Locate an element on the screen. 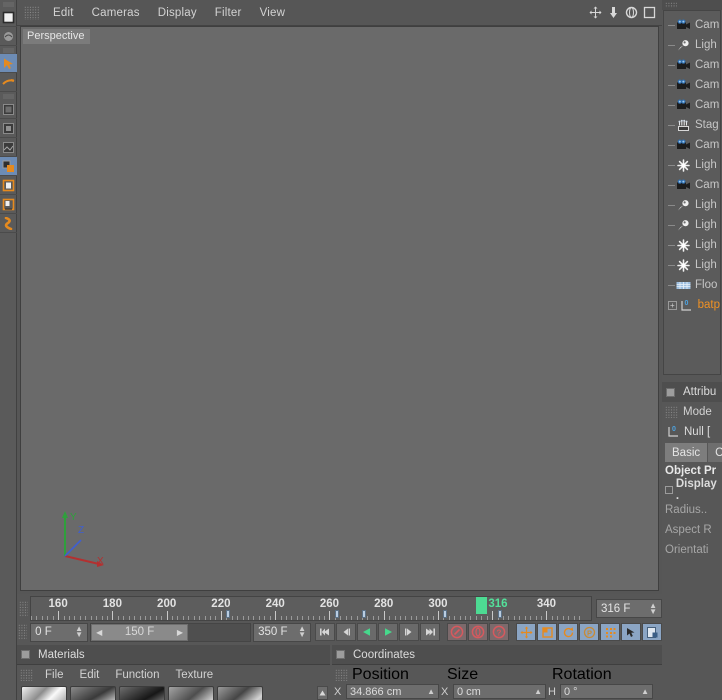  step-forward-icon is located at coordinates (409, 632).